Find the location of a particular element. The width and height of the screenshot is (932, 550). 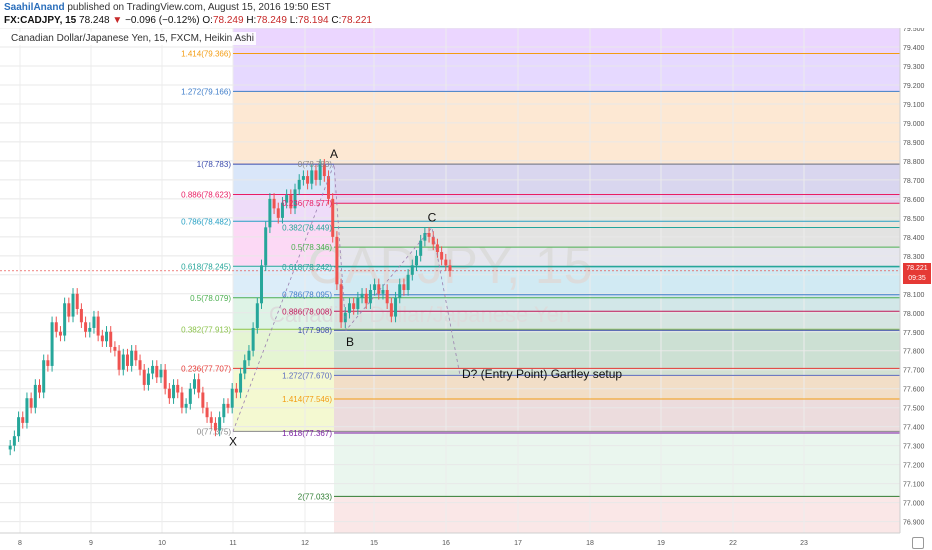

time-tick: 16 is located at coordinates (446, 543).